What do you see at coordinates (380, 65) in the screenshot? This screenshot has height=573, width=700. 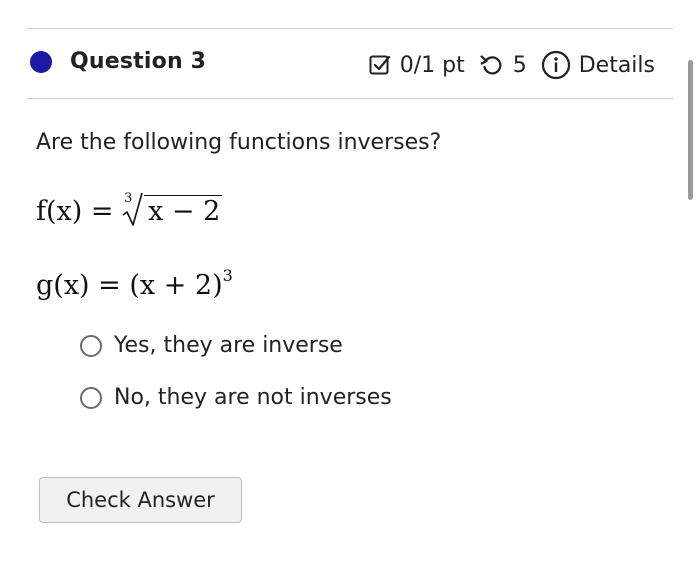 I see `checkbox-icon` at bounding box center [380, 65].